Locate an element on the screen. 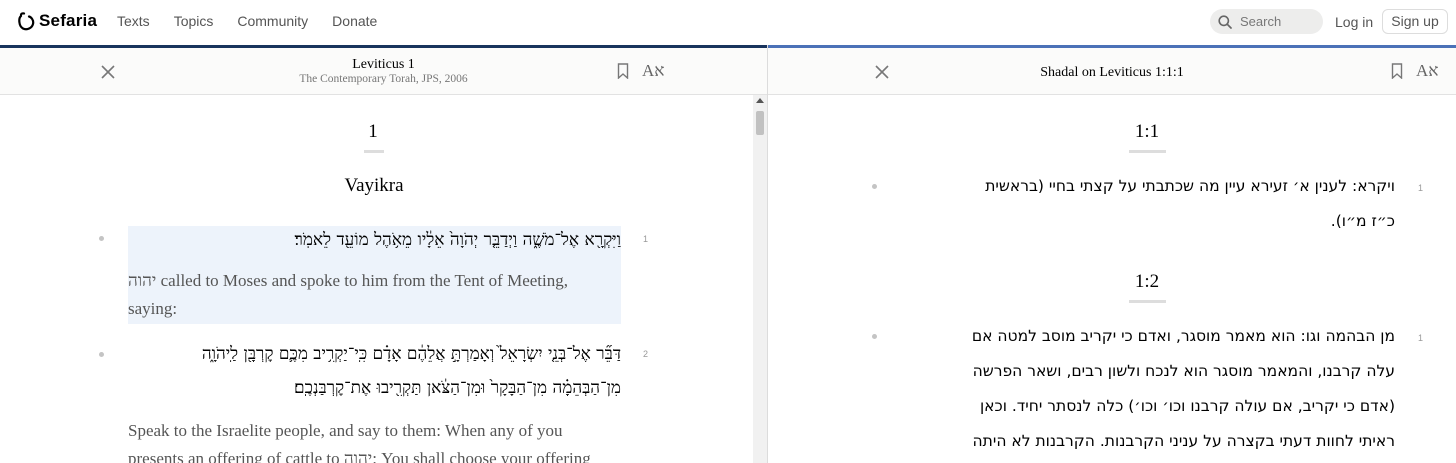  text-panel-scrollbar is located at coordinates (760, 279).